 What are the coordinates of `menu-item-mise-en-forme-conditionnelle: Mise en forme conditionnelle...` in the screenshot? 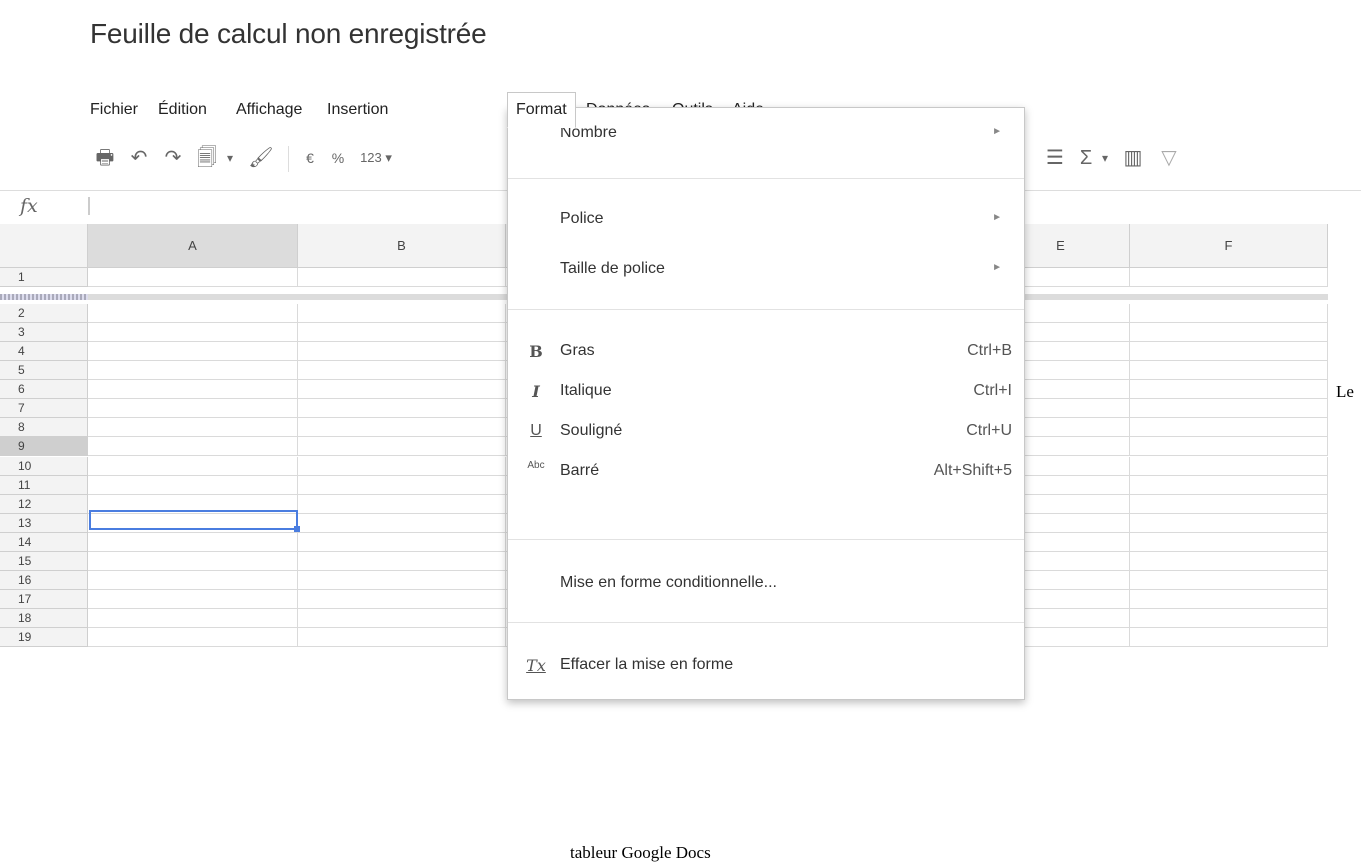 It's located at (766, 584).